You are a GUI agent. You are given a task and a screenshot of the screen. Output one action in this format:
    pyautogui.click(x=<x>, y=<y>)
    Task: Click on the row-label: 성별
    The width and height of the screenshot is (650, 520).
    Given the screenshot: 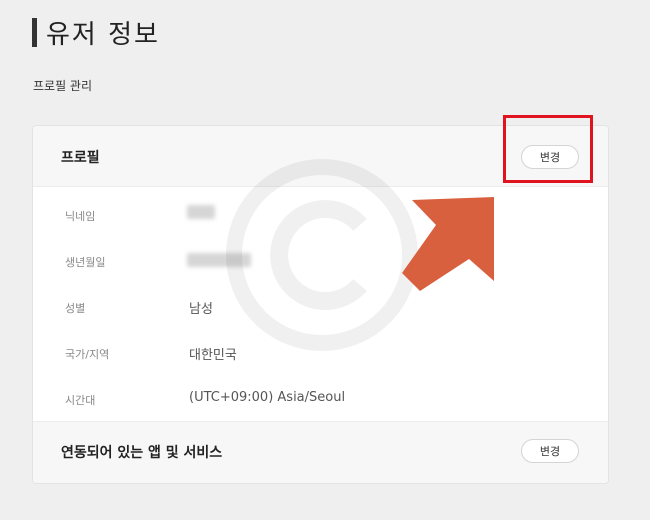 What is the action you would take?
    pyautogui.click(x=75, y=308)
    